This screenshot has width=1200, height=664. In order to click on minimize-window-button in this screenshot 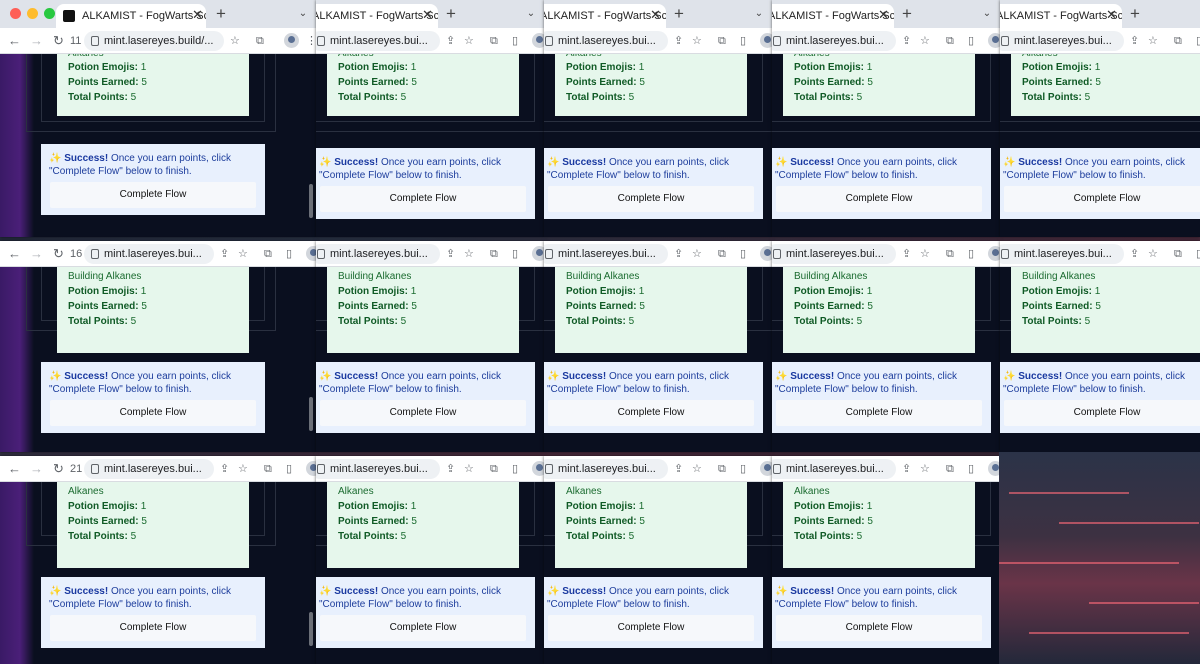, I will do `click(32, 13)`.